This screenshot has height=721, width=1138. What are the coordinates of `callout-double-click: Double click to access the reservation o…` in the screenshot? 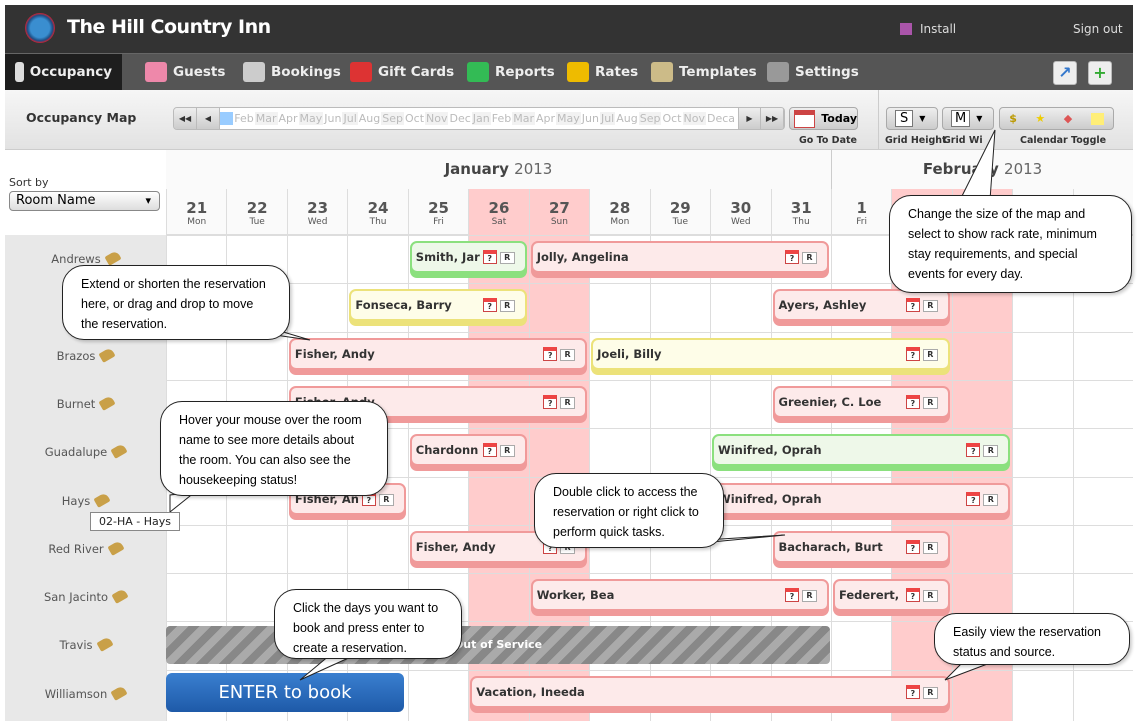 It's located at (629, 510).